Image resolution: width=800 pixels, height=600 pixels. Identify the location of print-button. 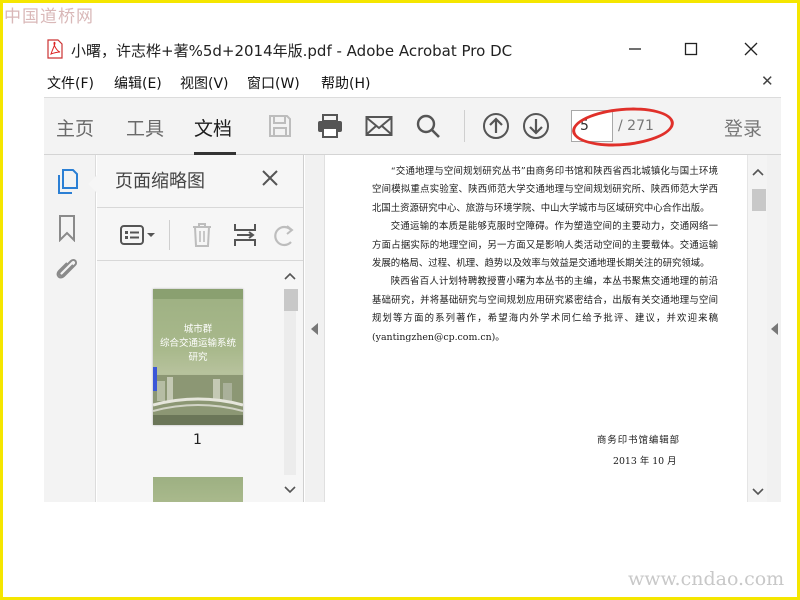
(330, 126).